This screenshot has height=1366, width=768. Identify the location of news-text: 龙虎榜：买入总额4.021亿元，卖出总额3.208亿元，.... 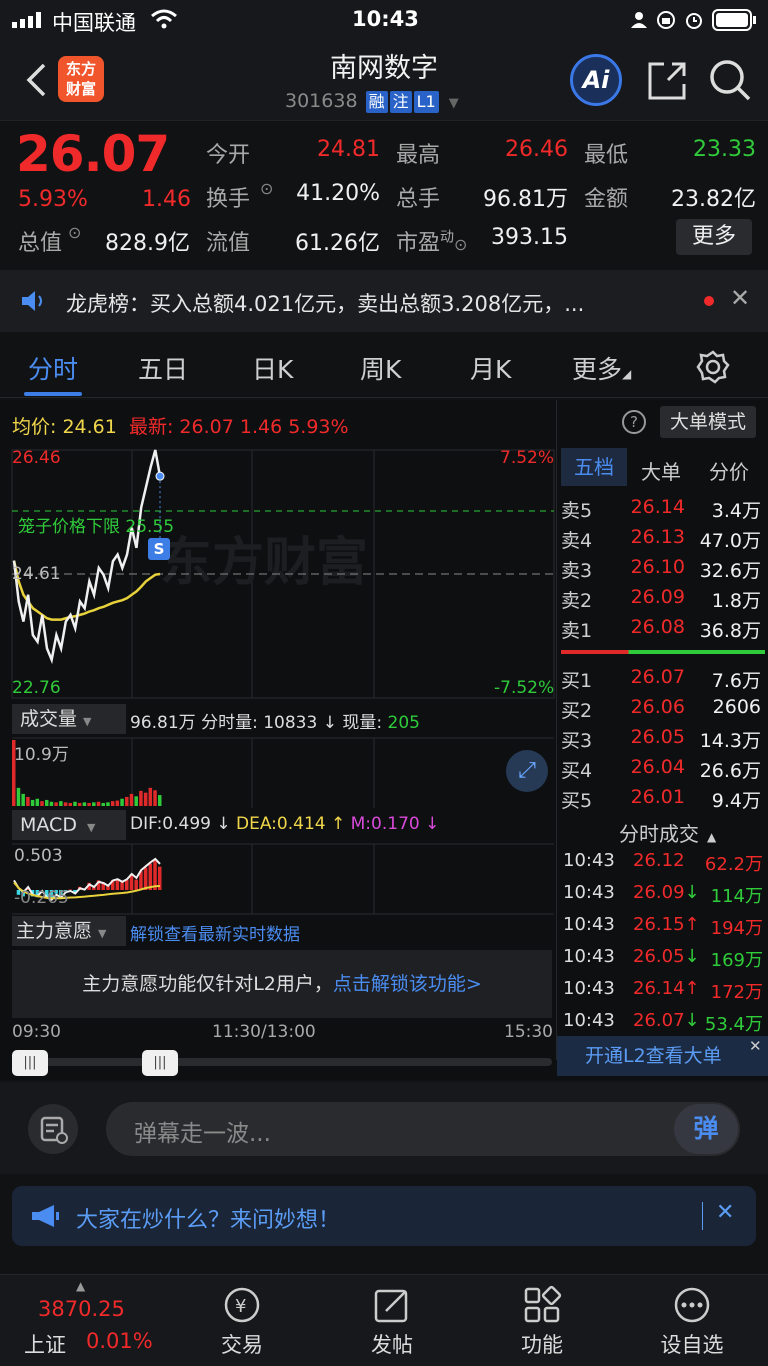
(325, 304).